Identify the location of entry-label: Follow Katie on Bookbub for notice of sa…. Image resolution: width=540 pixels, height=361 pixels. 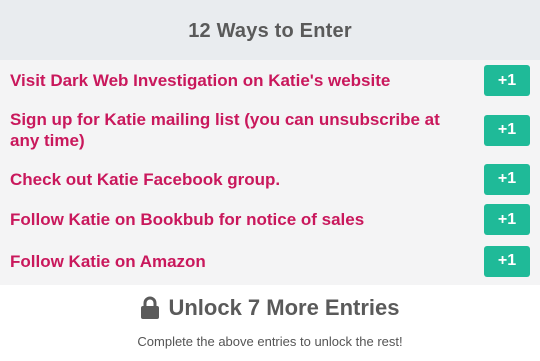
(187, 219).